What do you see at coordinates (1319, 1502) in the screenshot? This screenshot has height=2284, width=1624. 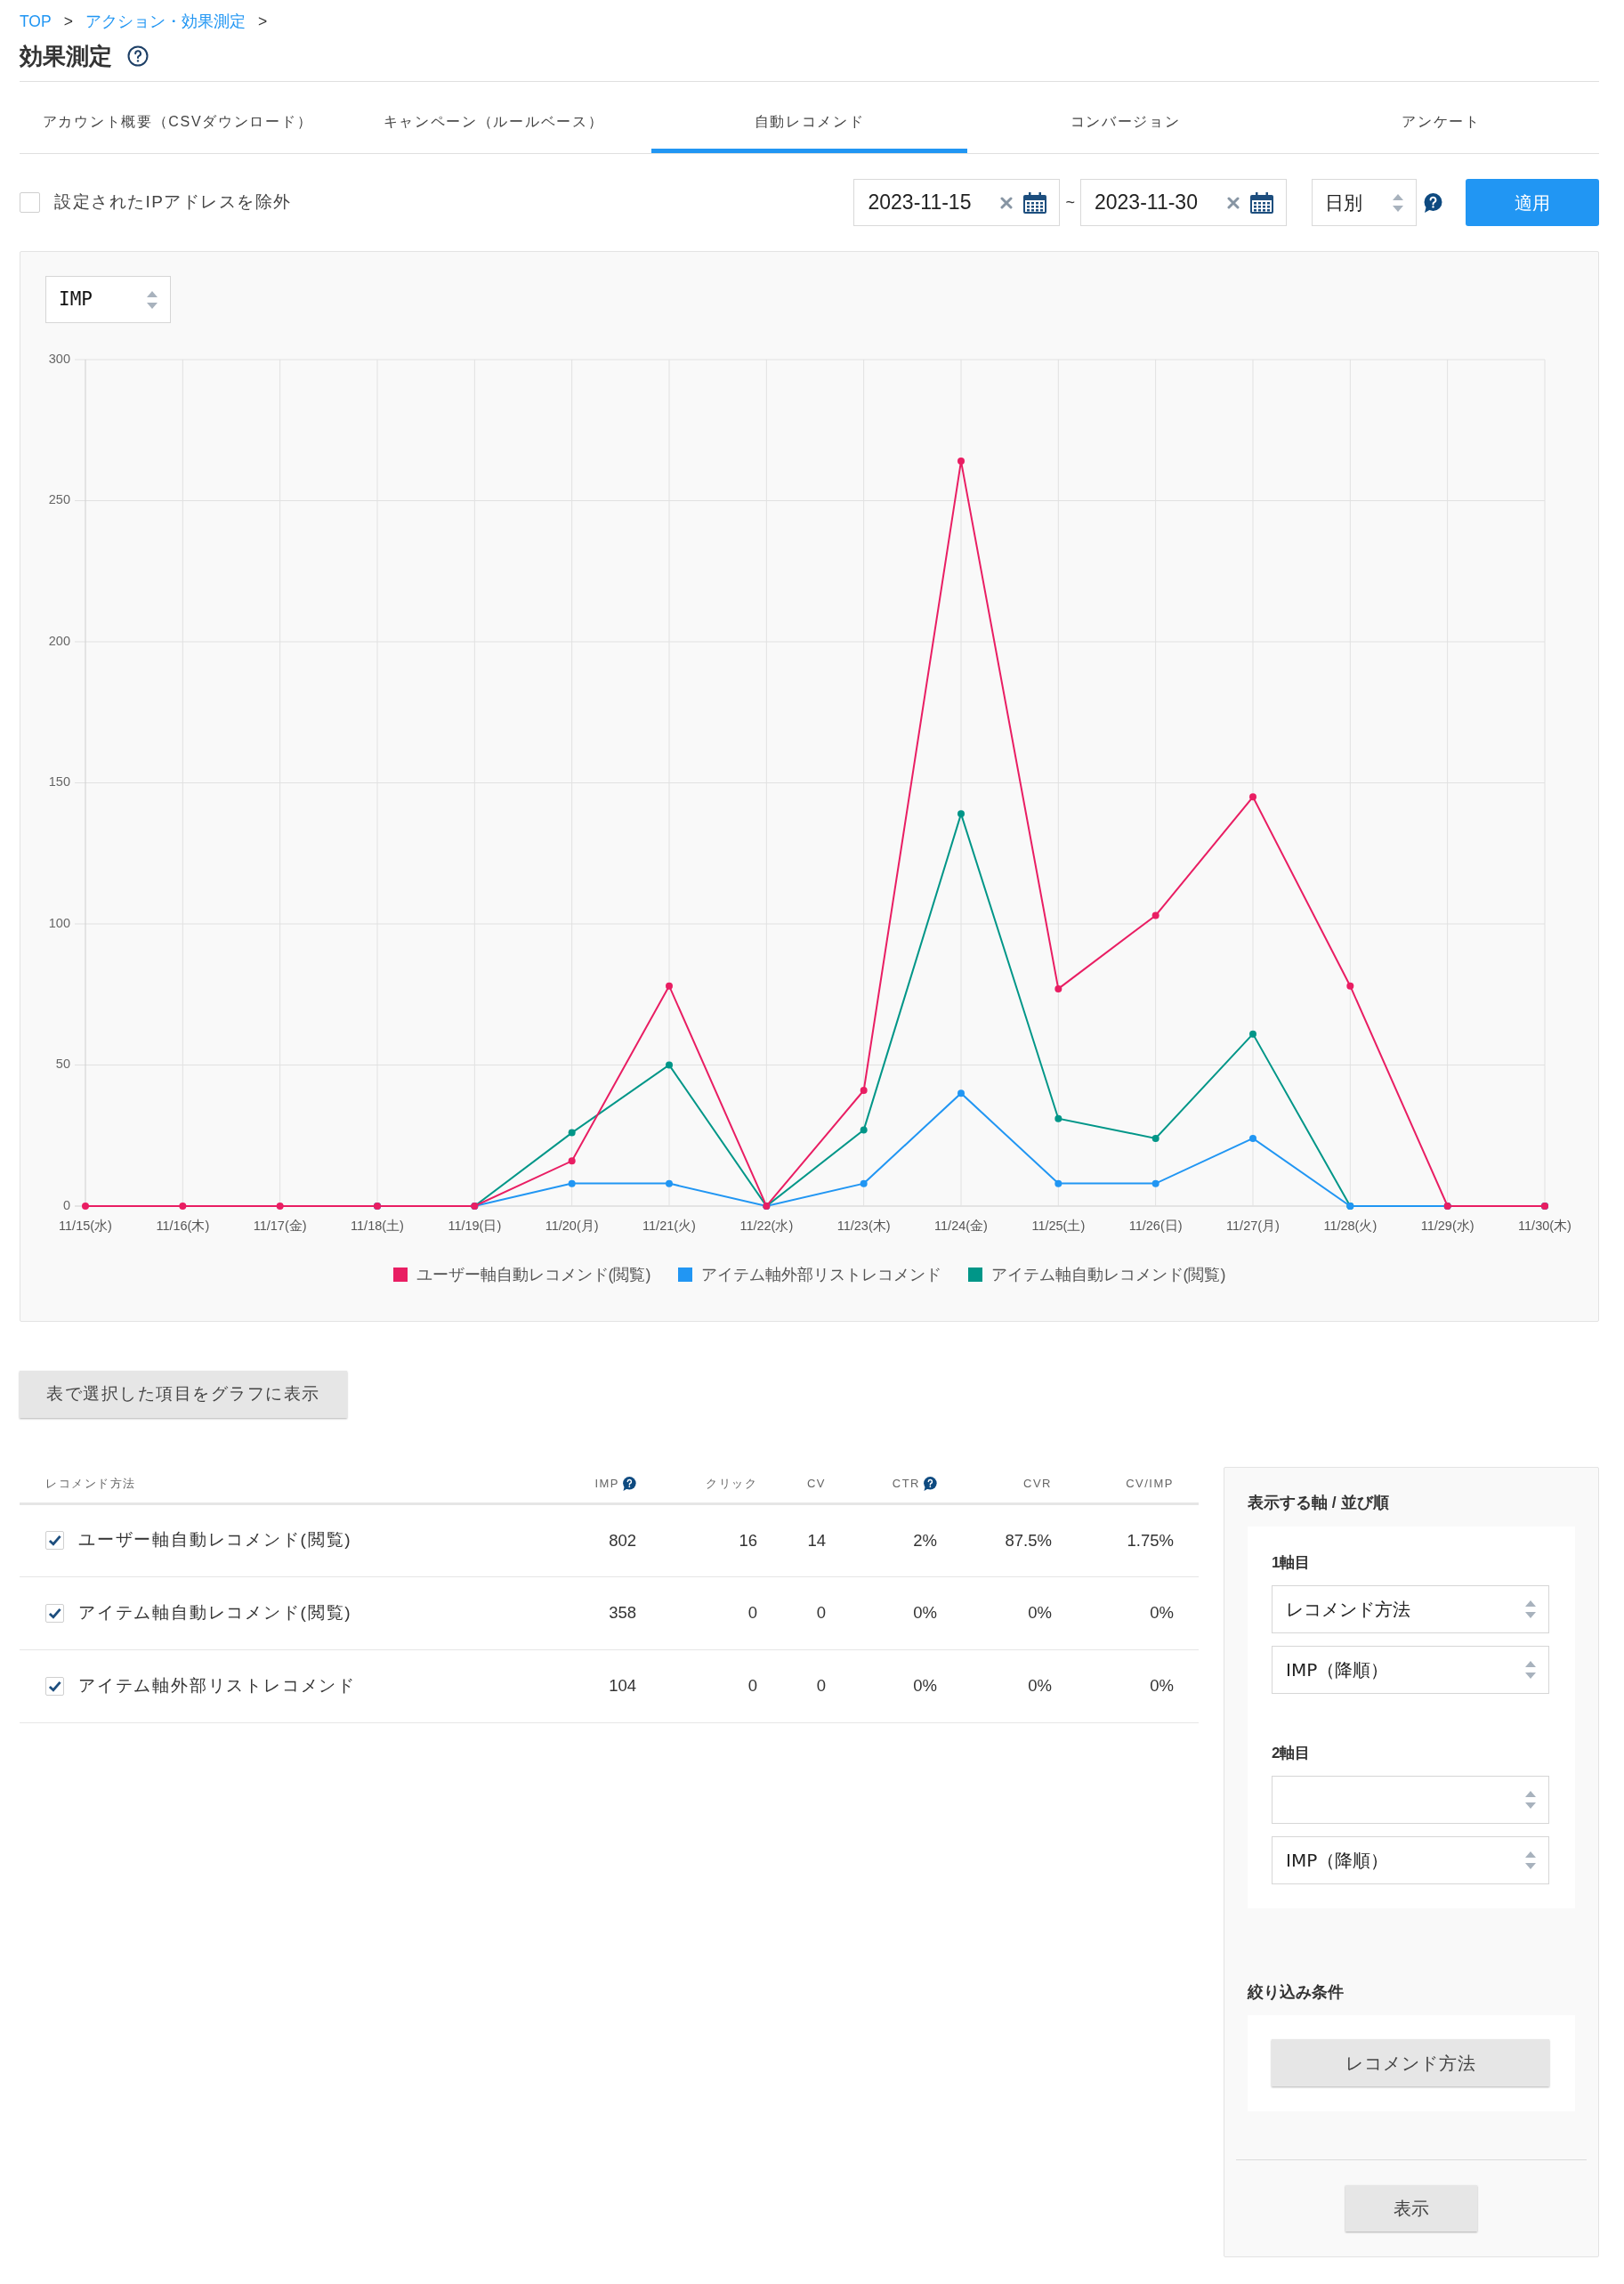 I see `section-title: 表示する軸 / 並び順` at bounding box center [1319, 1502].